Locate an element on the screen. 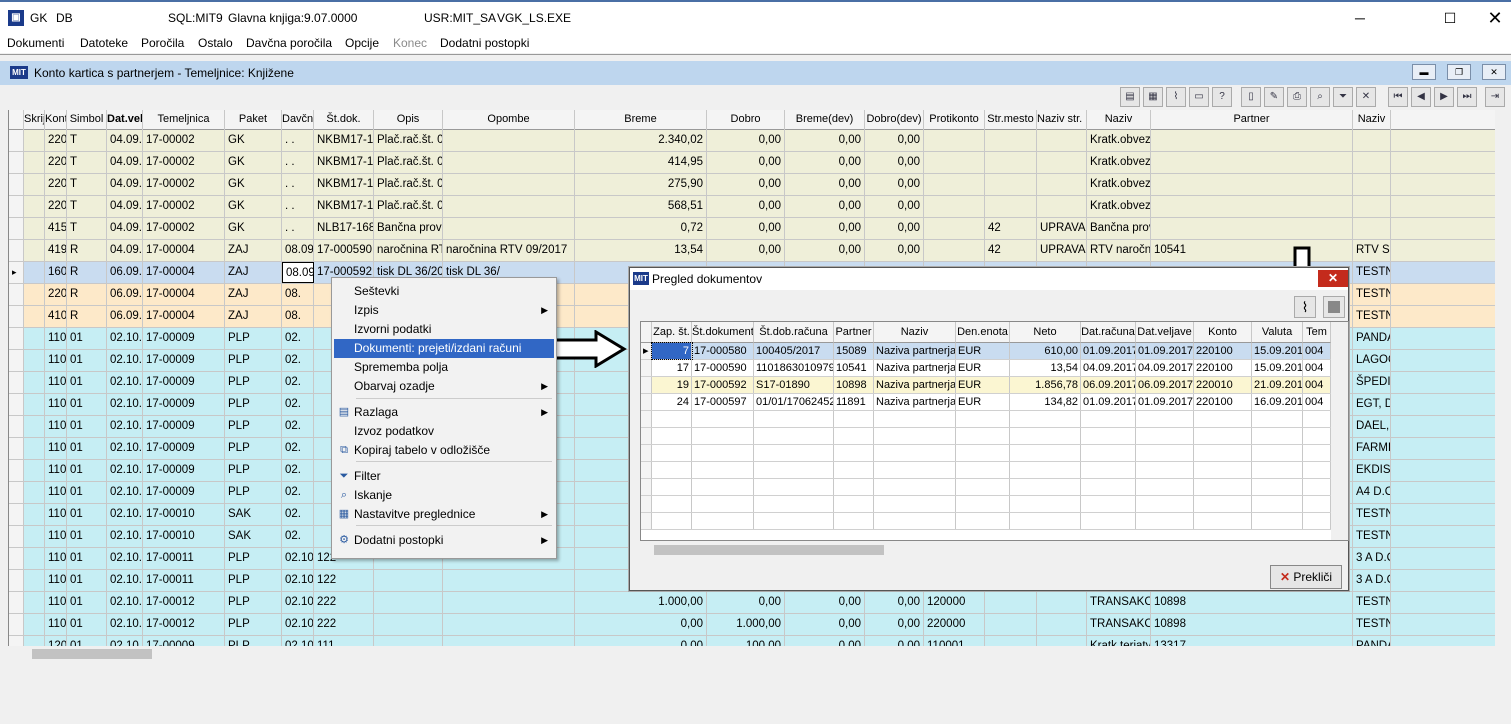 The height and width of the screenshot is (724, 1511). print-preview-icon: ▤ is located at coordinates (1130, 97).